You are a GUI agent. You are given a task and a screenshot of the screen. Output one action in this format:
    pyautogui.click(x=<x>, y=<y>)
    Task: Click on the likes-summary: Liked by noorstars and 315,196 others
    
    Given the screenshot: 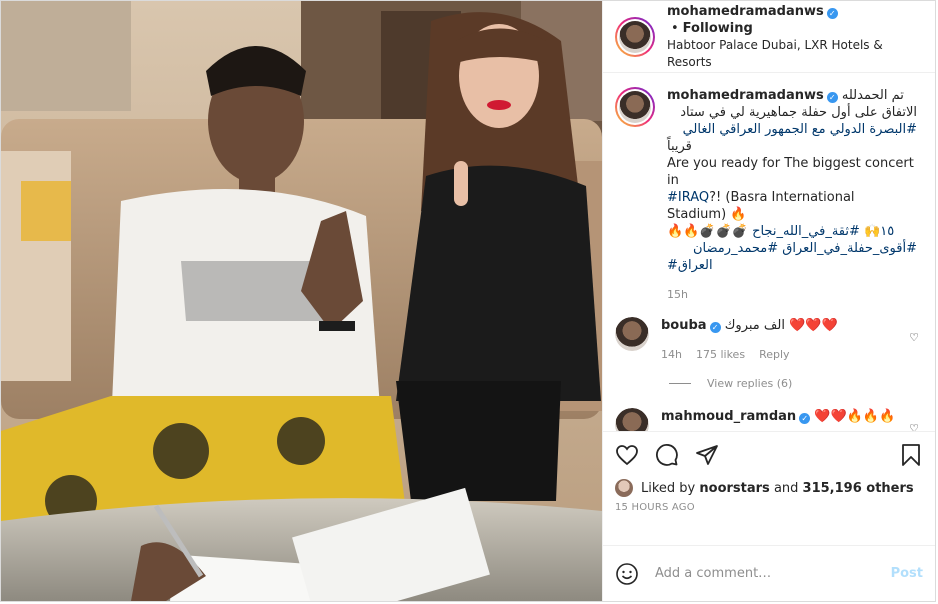 What is the action you would take?
    pyautogui.click(x=769, y=488)
    